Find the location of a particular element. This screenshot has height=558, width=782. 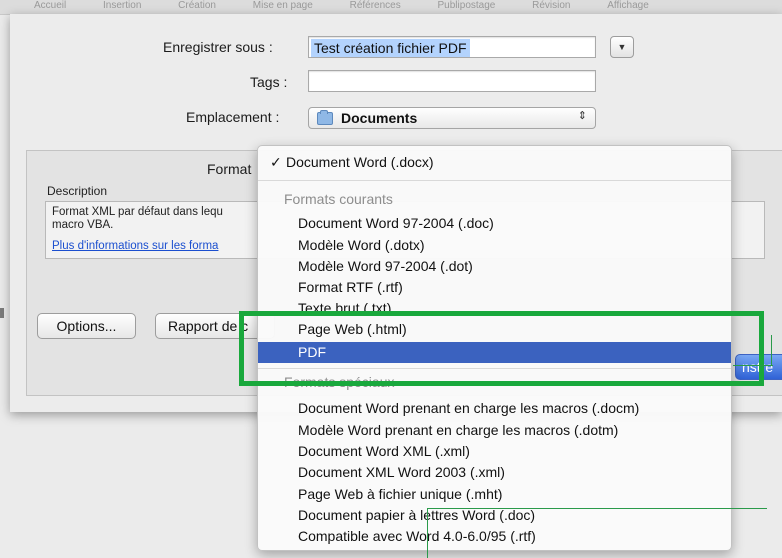

save-as-input: Test création fichier PDF is located at coordinates (452, 47).